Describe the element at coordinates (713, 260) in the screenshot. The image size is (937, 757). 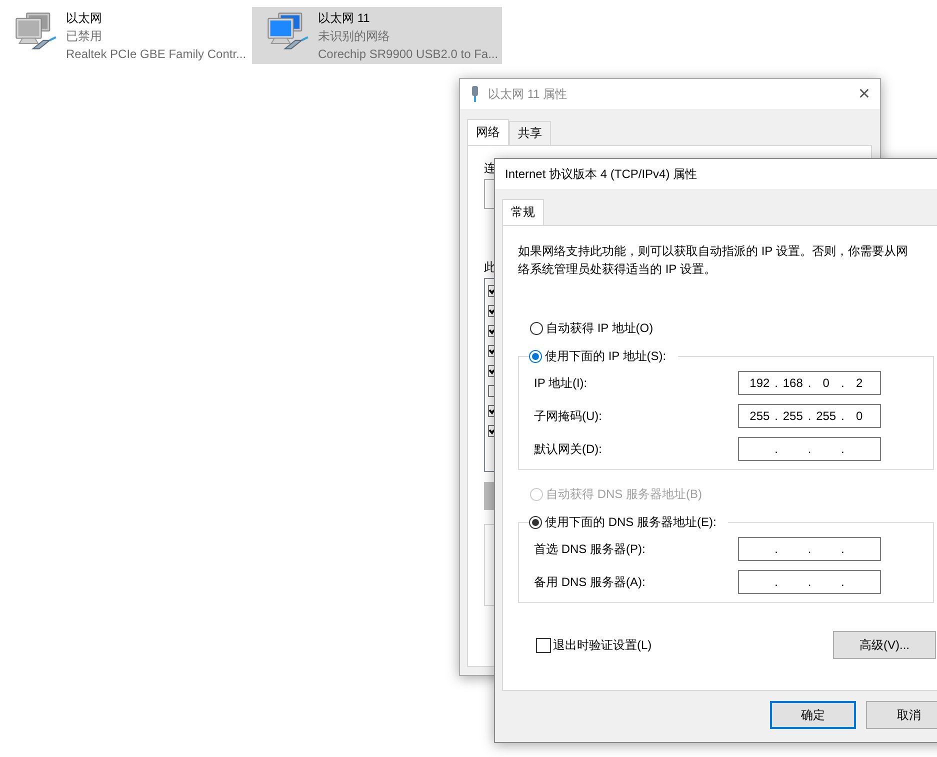
I see `description-text: 如果网络支持此功能，则可以获取自动指派的 IP 设置。否则，你需要从网络系统管理员处获得适当的 IP 设置。` at that location.